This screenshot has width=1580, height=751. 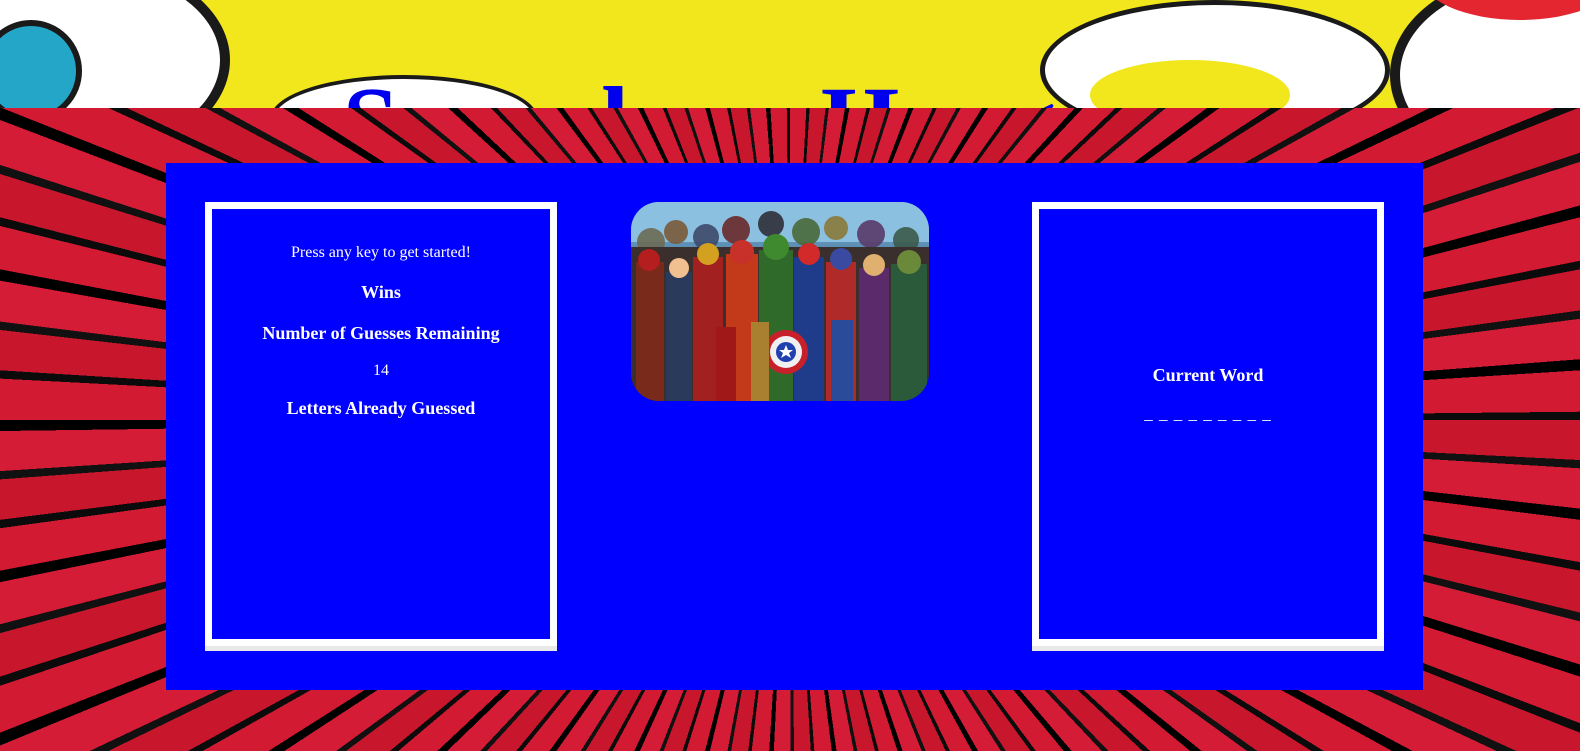 I want to click on header-banner: Superhero Hangman, so click(x=790, y=54).